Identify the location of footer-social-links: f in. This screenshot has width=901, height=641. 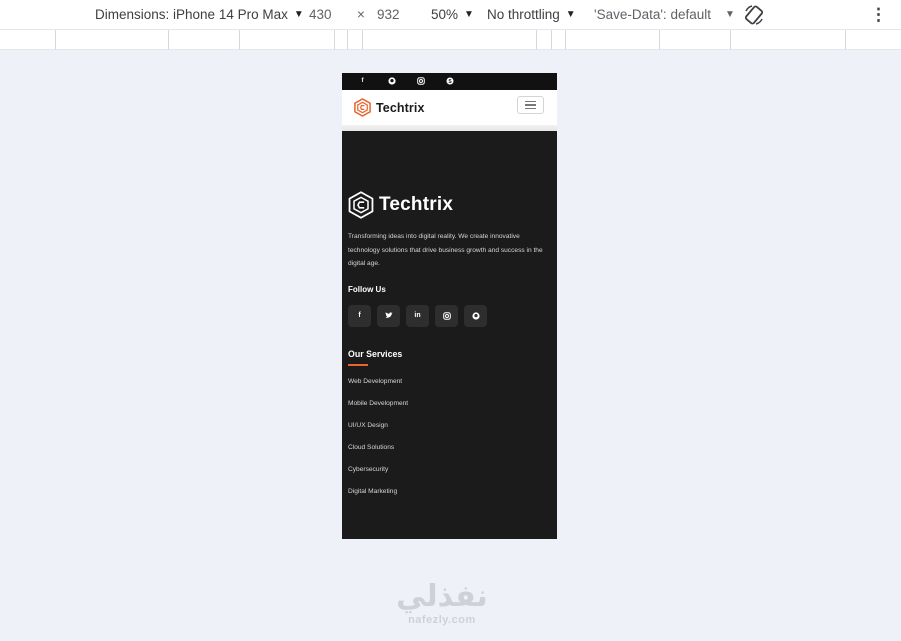
(449, 315).